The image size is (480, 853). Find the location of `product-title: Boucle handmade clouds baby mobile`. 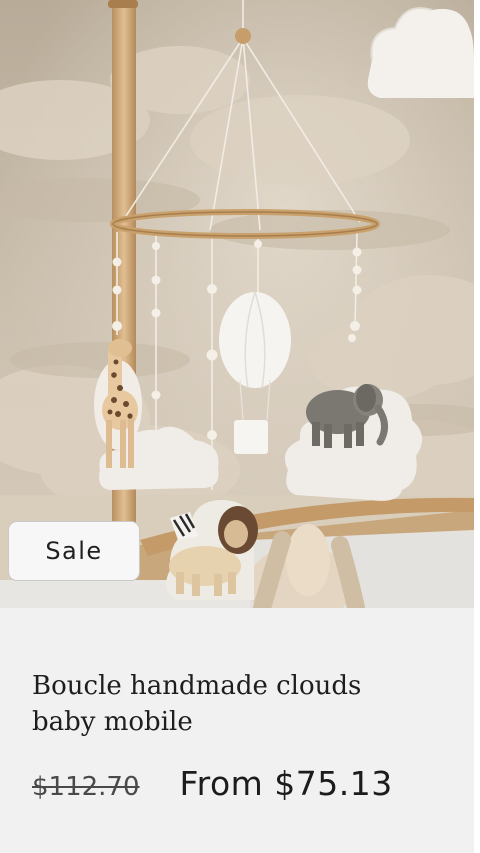

product-title: Boucle handmade clouds baby mobile is located at coordinates (232, 704).